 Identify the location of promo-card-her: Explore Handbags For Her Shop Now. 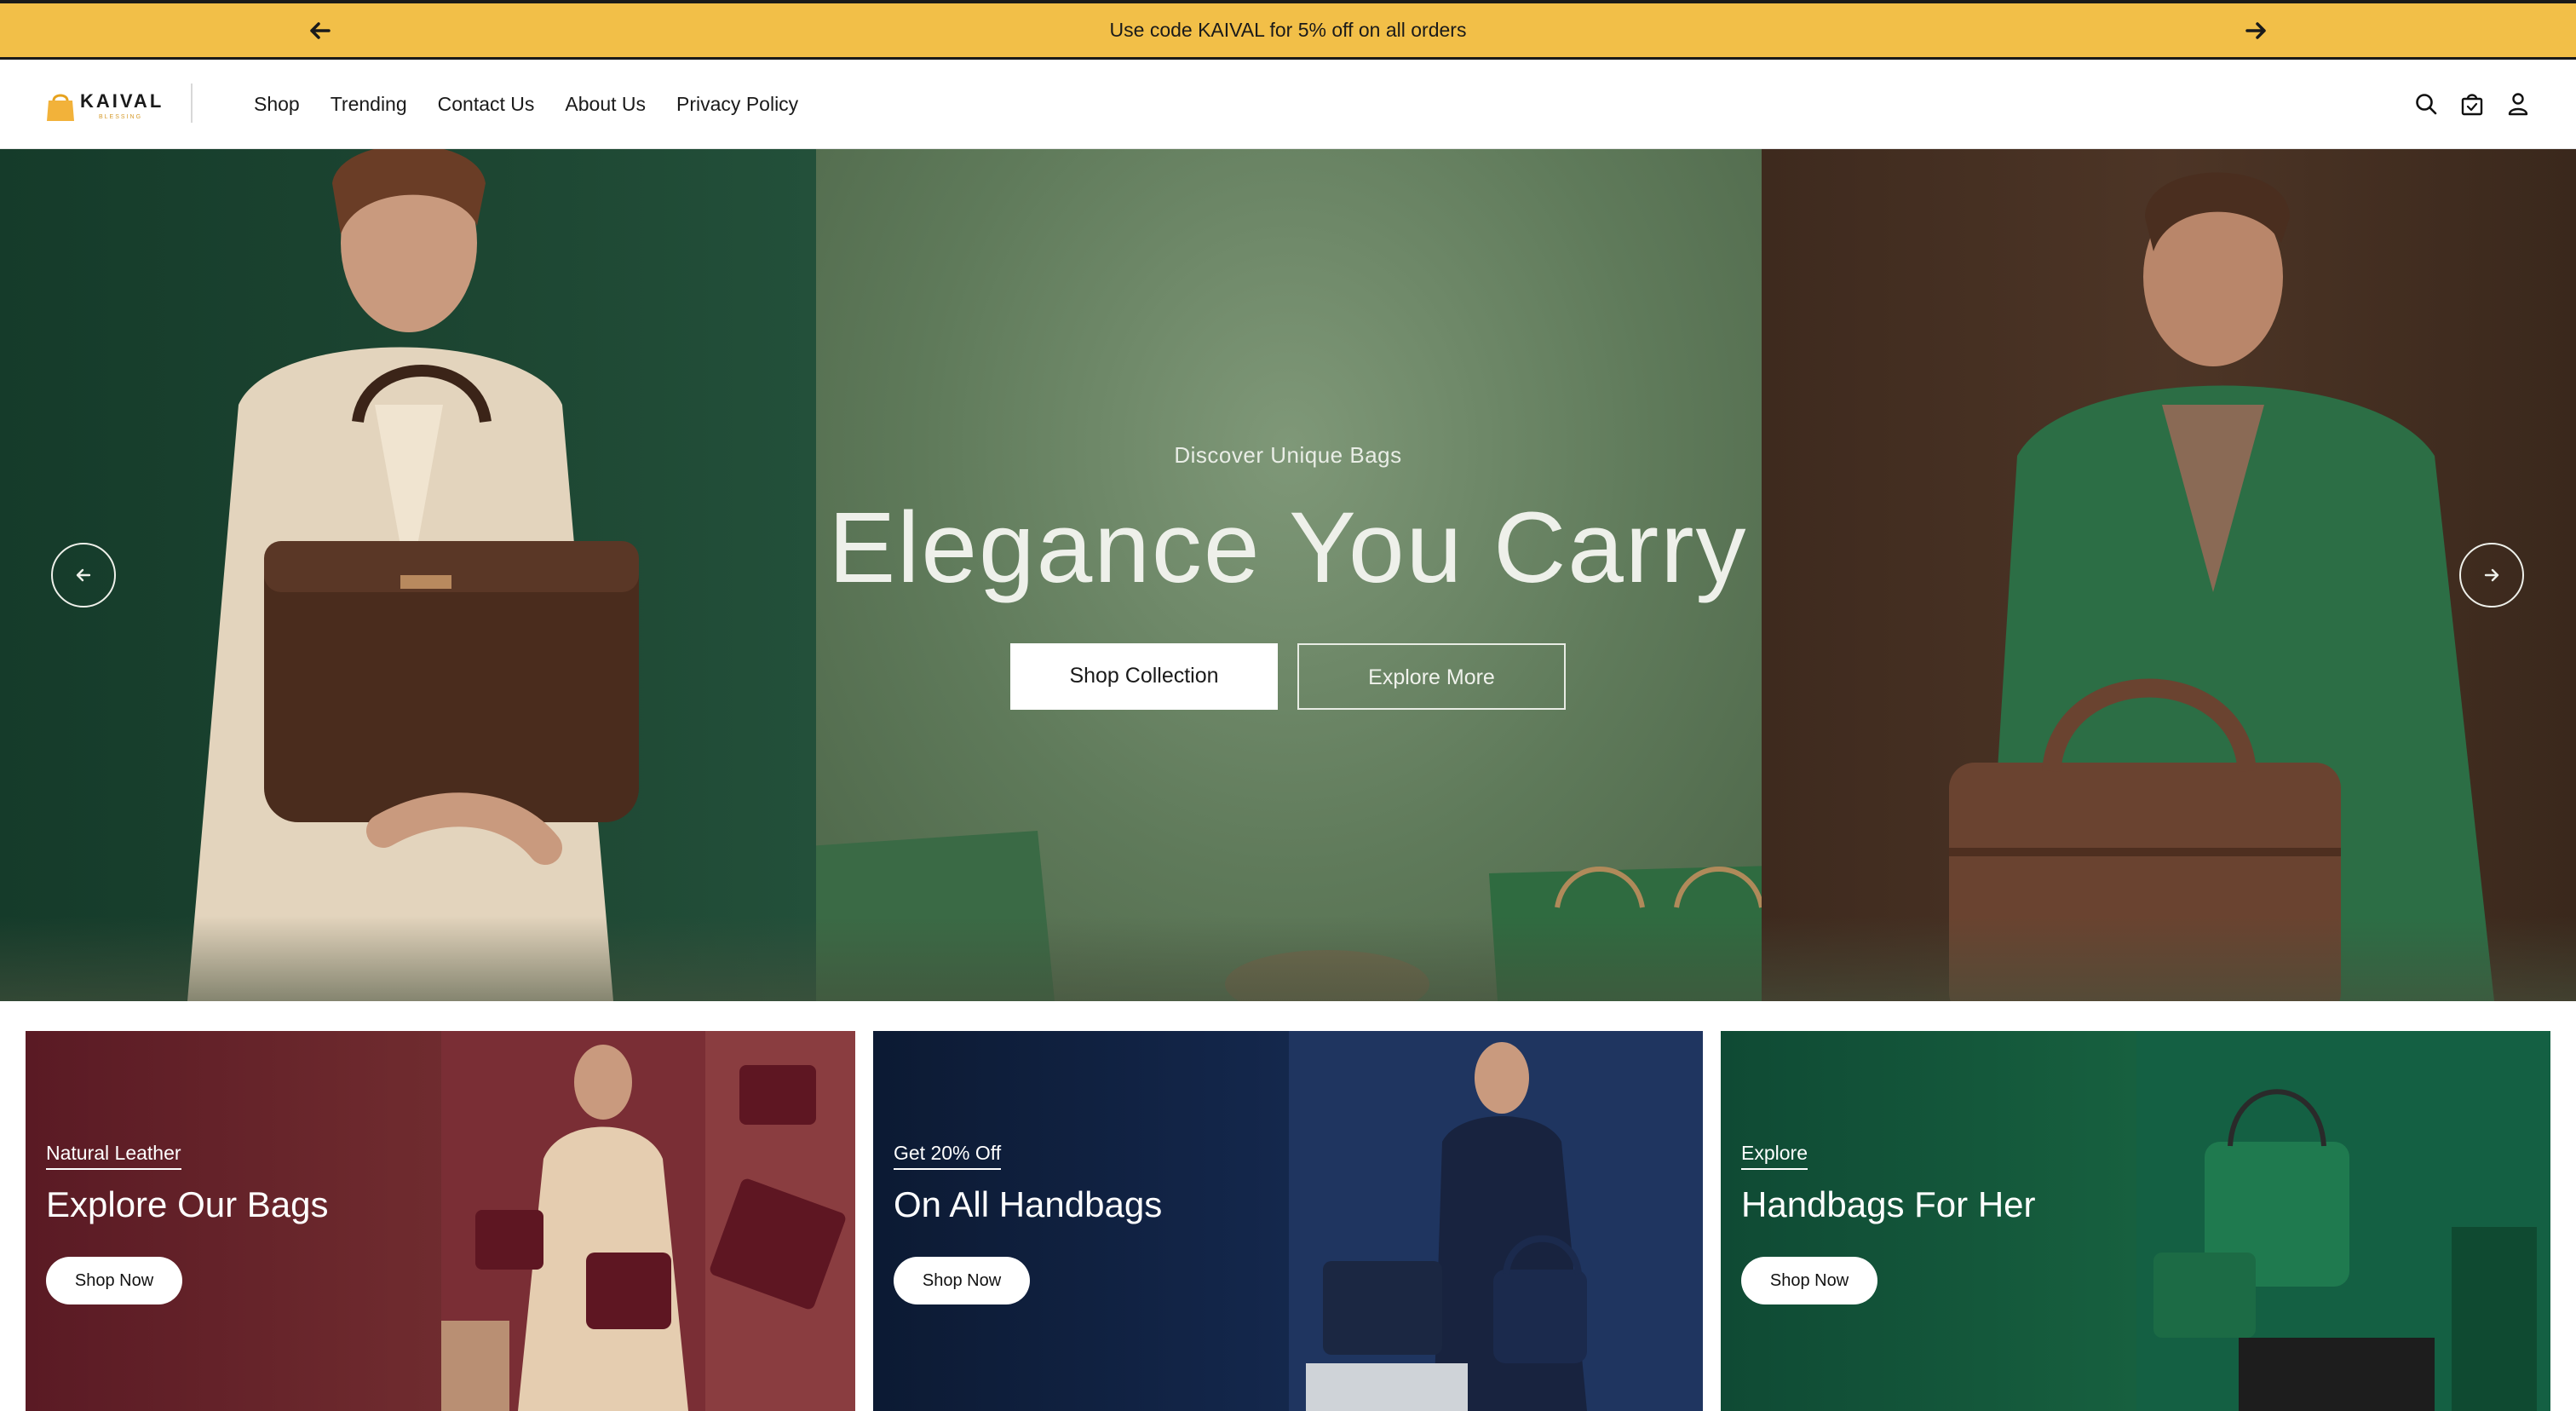
(2136, 1221).